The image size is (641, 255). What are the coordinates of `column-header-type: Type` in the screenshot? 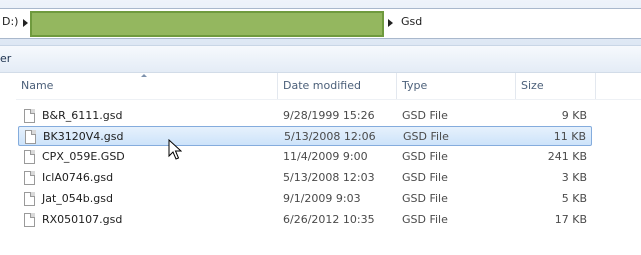 It's located at (456, 86).